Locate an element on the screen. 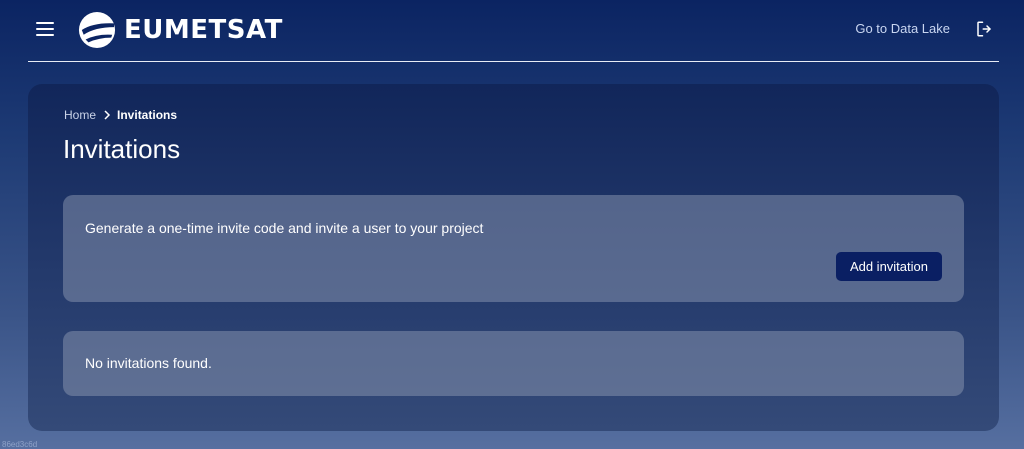 The image size is (1024, 449). top-header: EUMETSAT Go to Data Lake is located at coordinates (513, 31).